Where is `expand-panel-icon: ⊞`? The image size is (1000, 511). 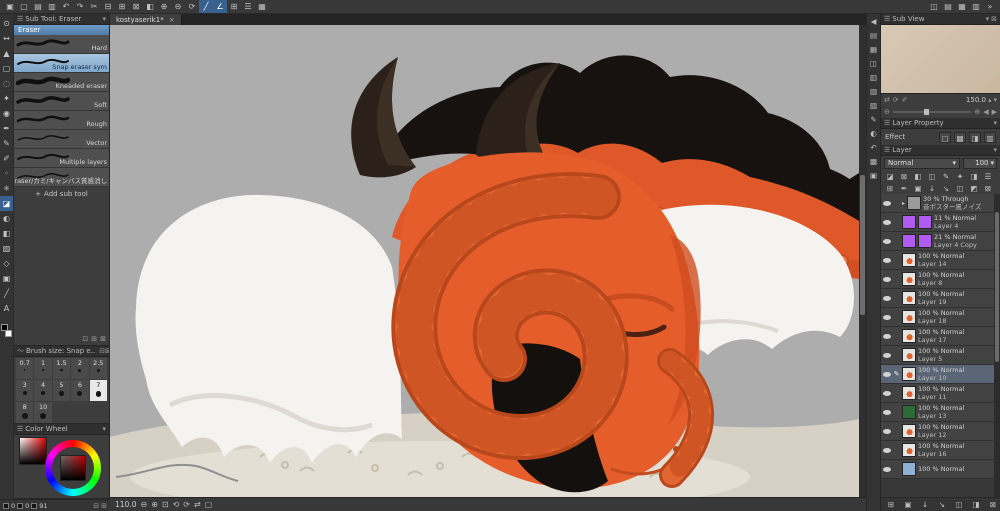
expand-panel-icon: ⊞ is located at coordinates (104, 506).